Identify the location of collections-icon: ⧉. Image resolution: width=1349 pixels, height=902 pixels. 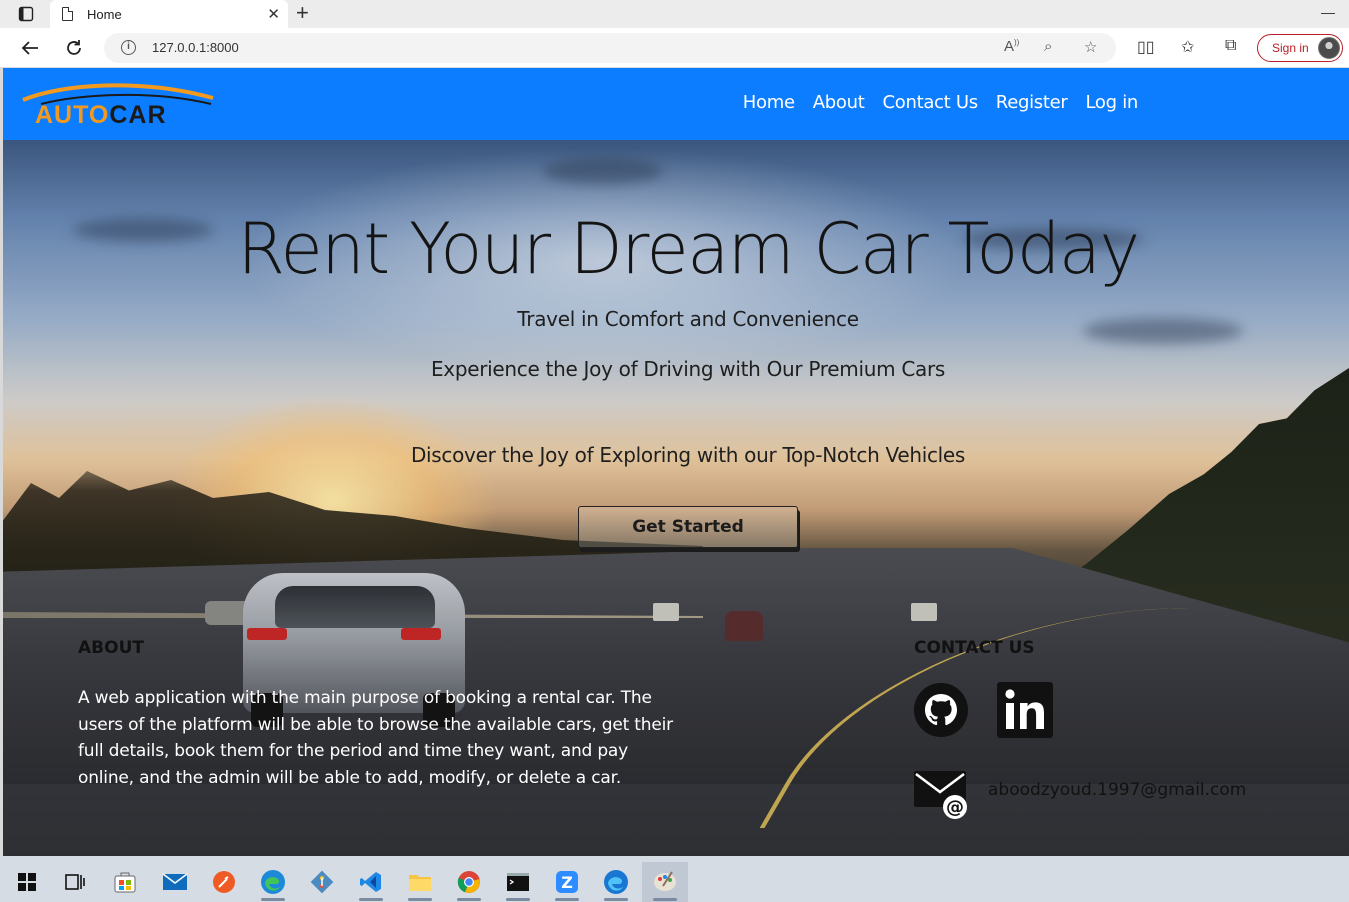
(1230, 46).